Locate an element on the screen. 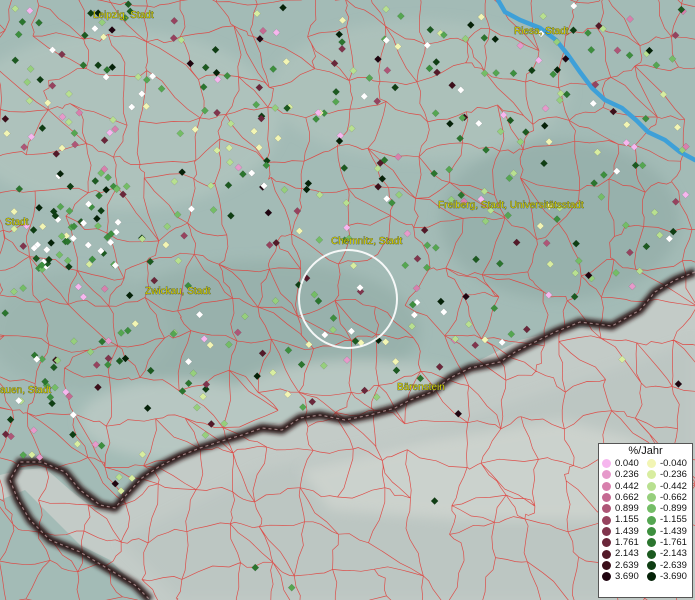  legend-label: -0.236 is located at coordinates (673, 475).